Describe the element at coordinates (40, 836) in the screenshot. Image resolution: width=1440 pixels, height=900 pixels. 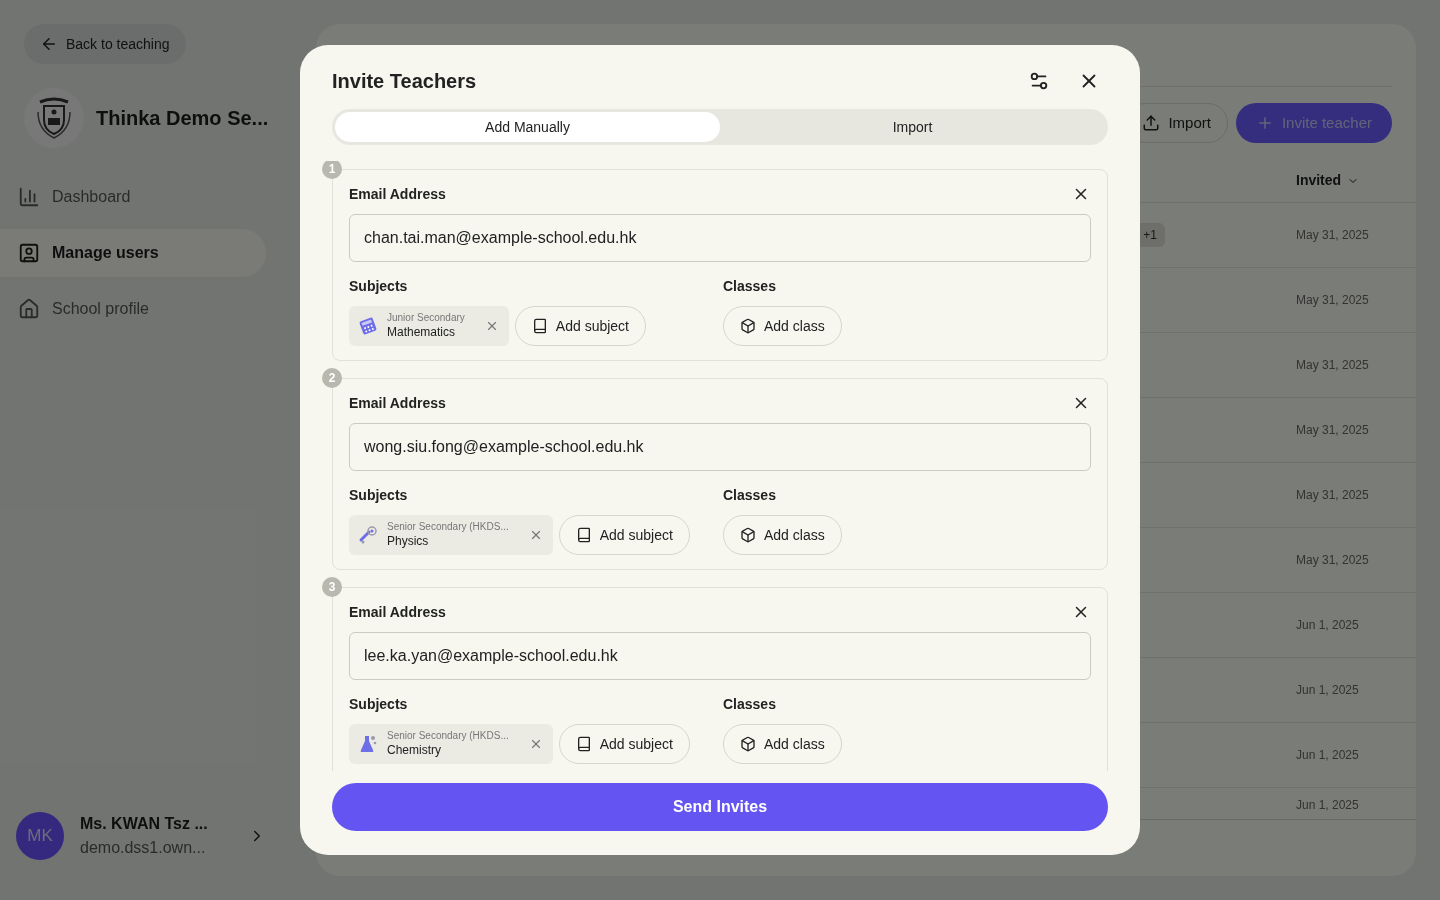
I see `user-avatar: MK` at that location.